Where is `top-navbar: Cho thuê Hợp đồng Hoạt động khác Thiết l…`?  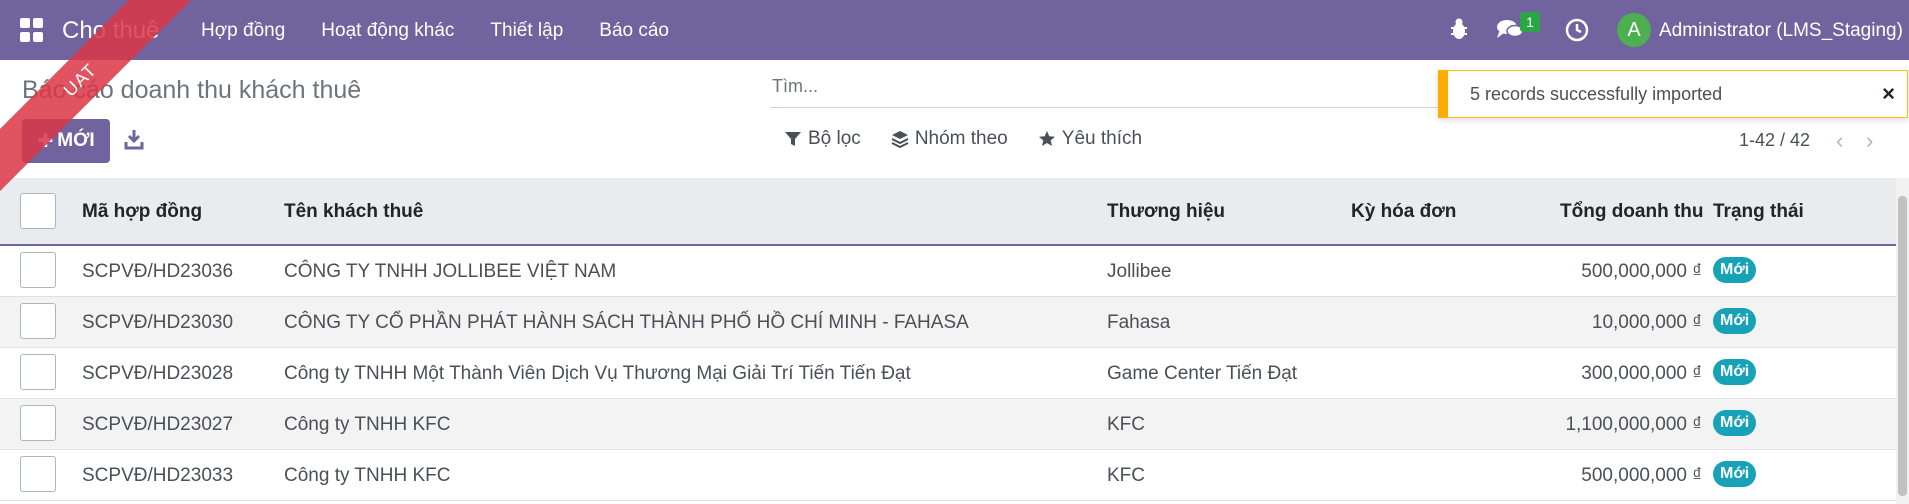
top-navbar: Cho thuê Hợp đồng Hoạt động khác Thiết l… is located at coordinates (954, 30).